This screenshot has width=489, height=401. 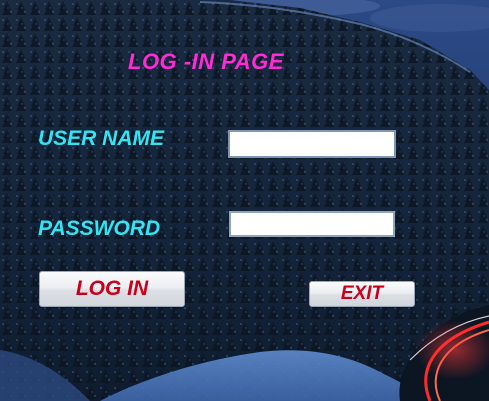 What do you see at coordinates (206, 61) in the screenshot?
I see `page-title: LOG -IN PAGE` at bounding box center [206, 61].